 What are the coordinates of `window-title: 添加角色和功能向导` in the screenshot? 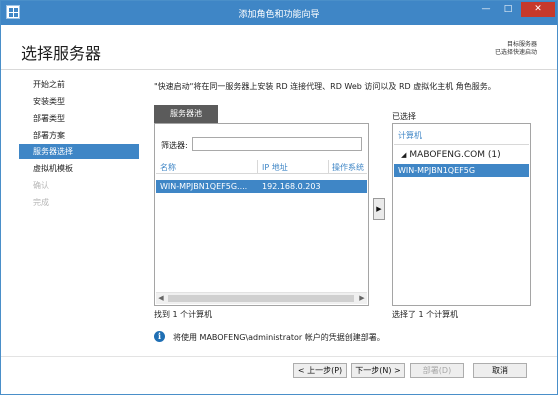 It's located at (279, 15).